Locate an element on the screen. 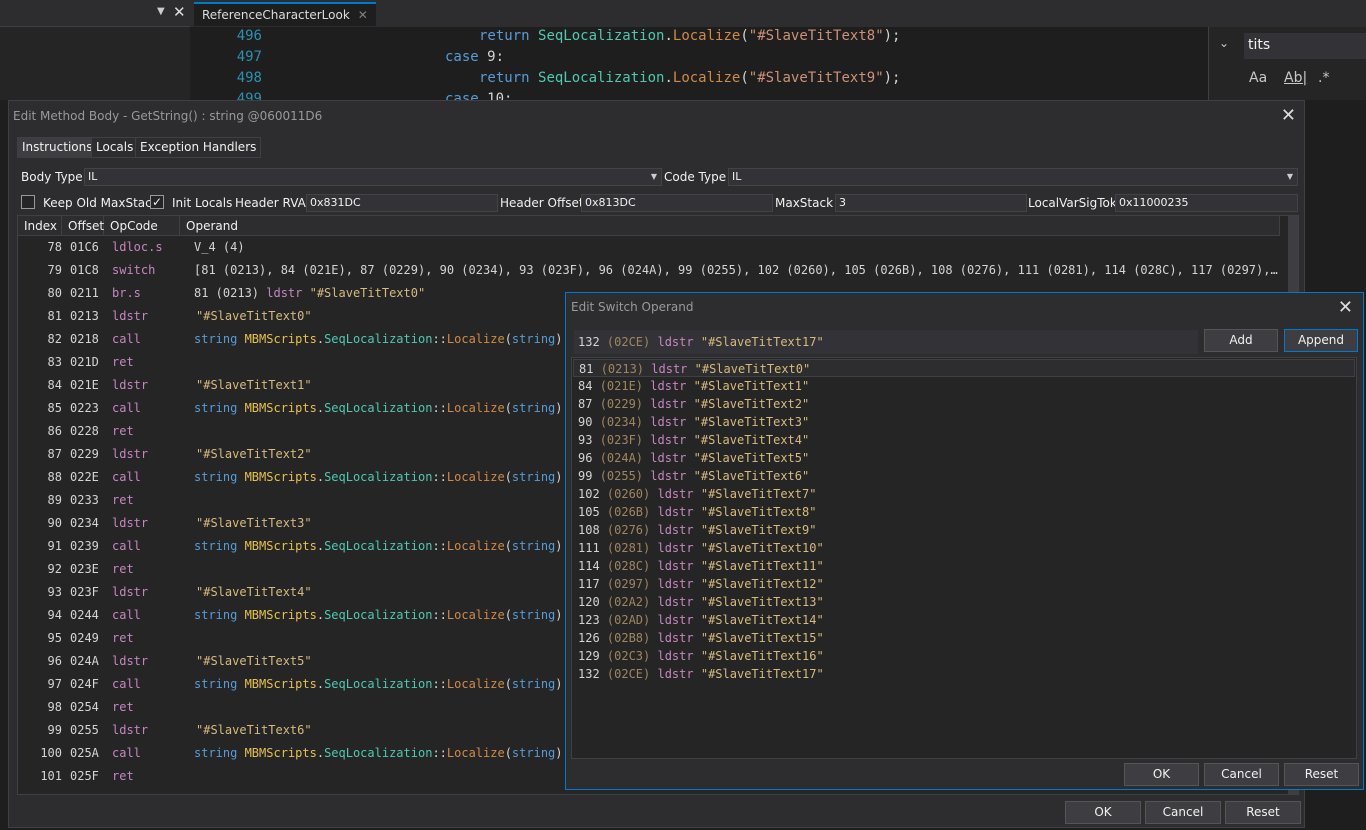 The width and height of the screenshot is (1366, 830). item-index: 81 is located at coordinates (590, 369).